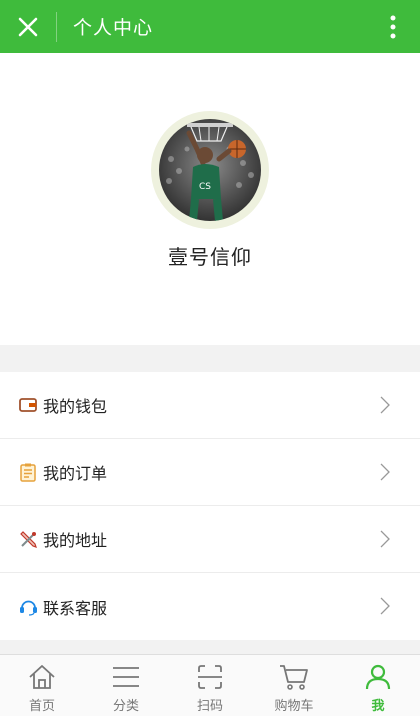 The image size is (420, 716). I want to click on category-icon, so click(126, 677).